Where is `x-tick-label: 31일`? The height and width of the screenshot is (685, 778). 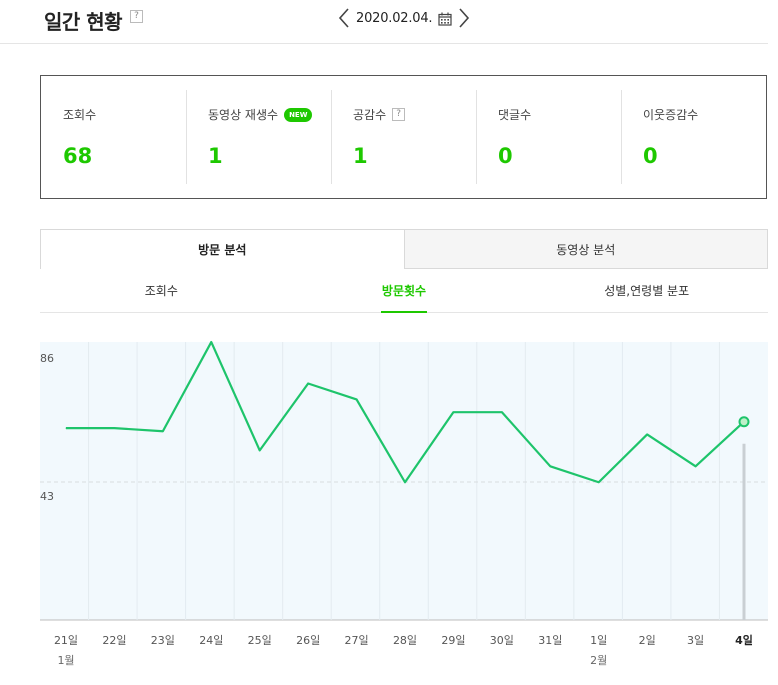
x-tick-label: 31일 is located at coordinates (550, 640).